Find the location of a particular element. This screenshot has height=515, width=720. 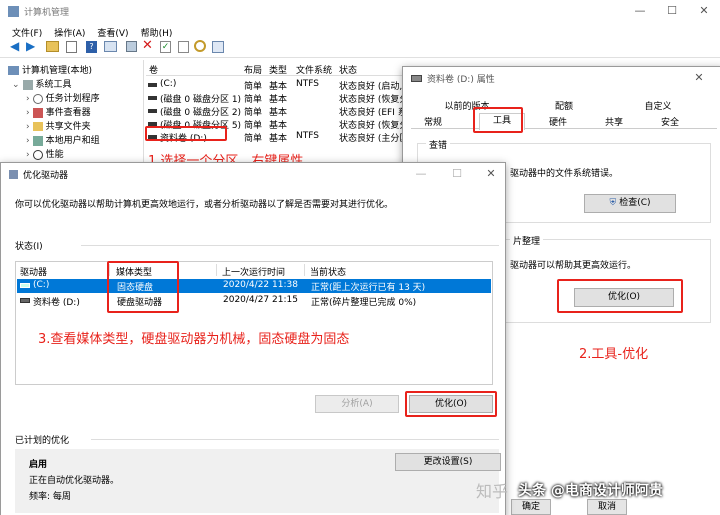

opt-title: 优化驱动器 is located at coordinates (46, 175).